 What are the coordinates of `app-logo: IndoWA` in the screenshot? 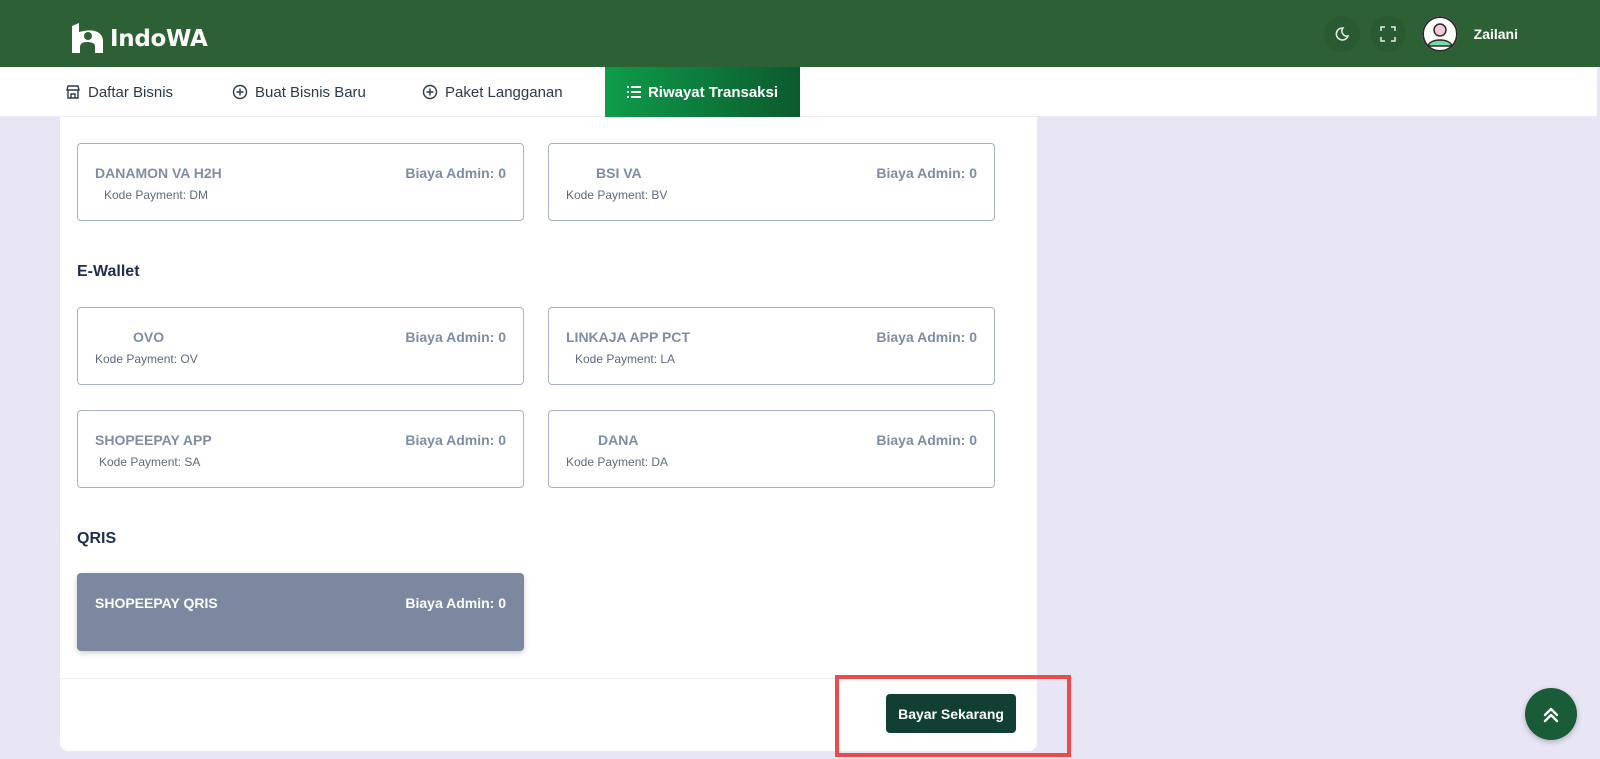 It's located at (139, 39).